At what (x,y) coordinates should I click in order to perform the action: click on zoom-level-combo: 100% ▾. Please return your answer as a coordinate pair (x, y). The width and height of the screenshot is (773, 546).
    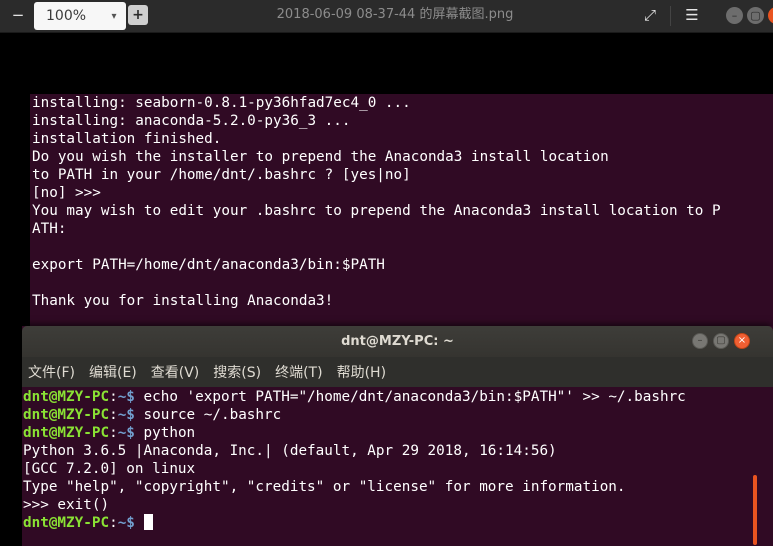
    Looking at the image, I should click on (80, 16).